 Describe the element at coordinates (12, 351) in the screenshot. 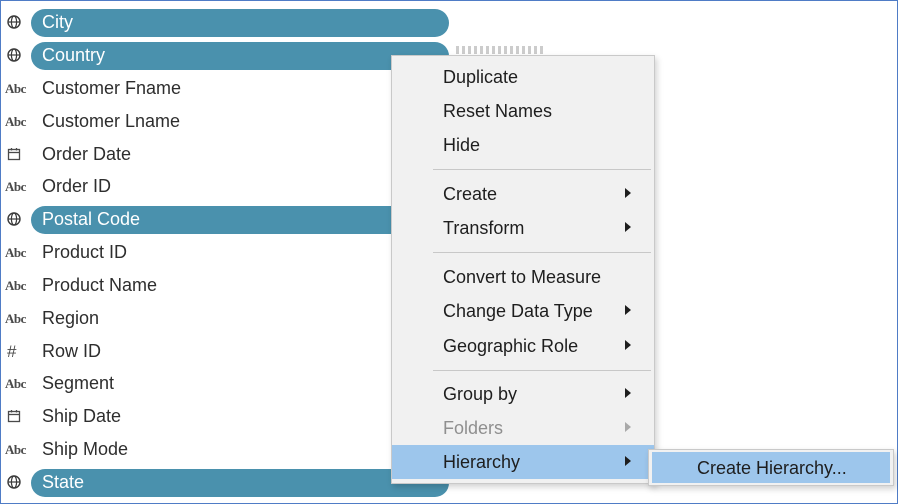

I see `hash-icon: #` at that location.